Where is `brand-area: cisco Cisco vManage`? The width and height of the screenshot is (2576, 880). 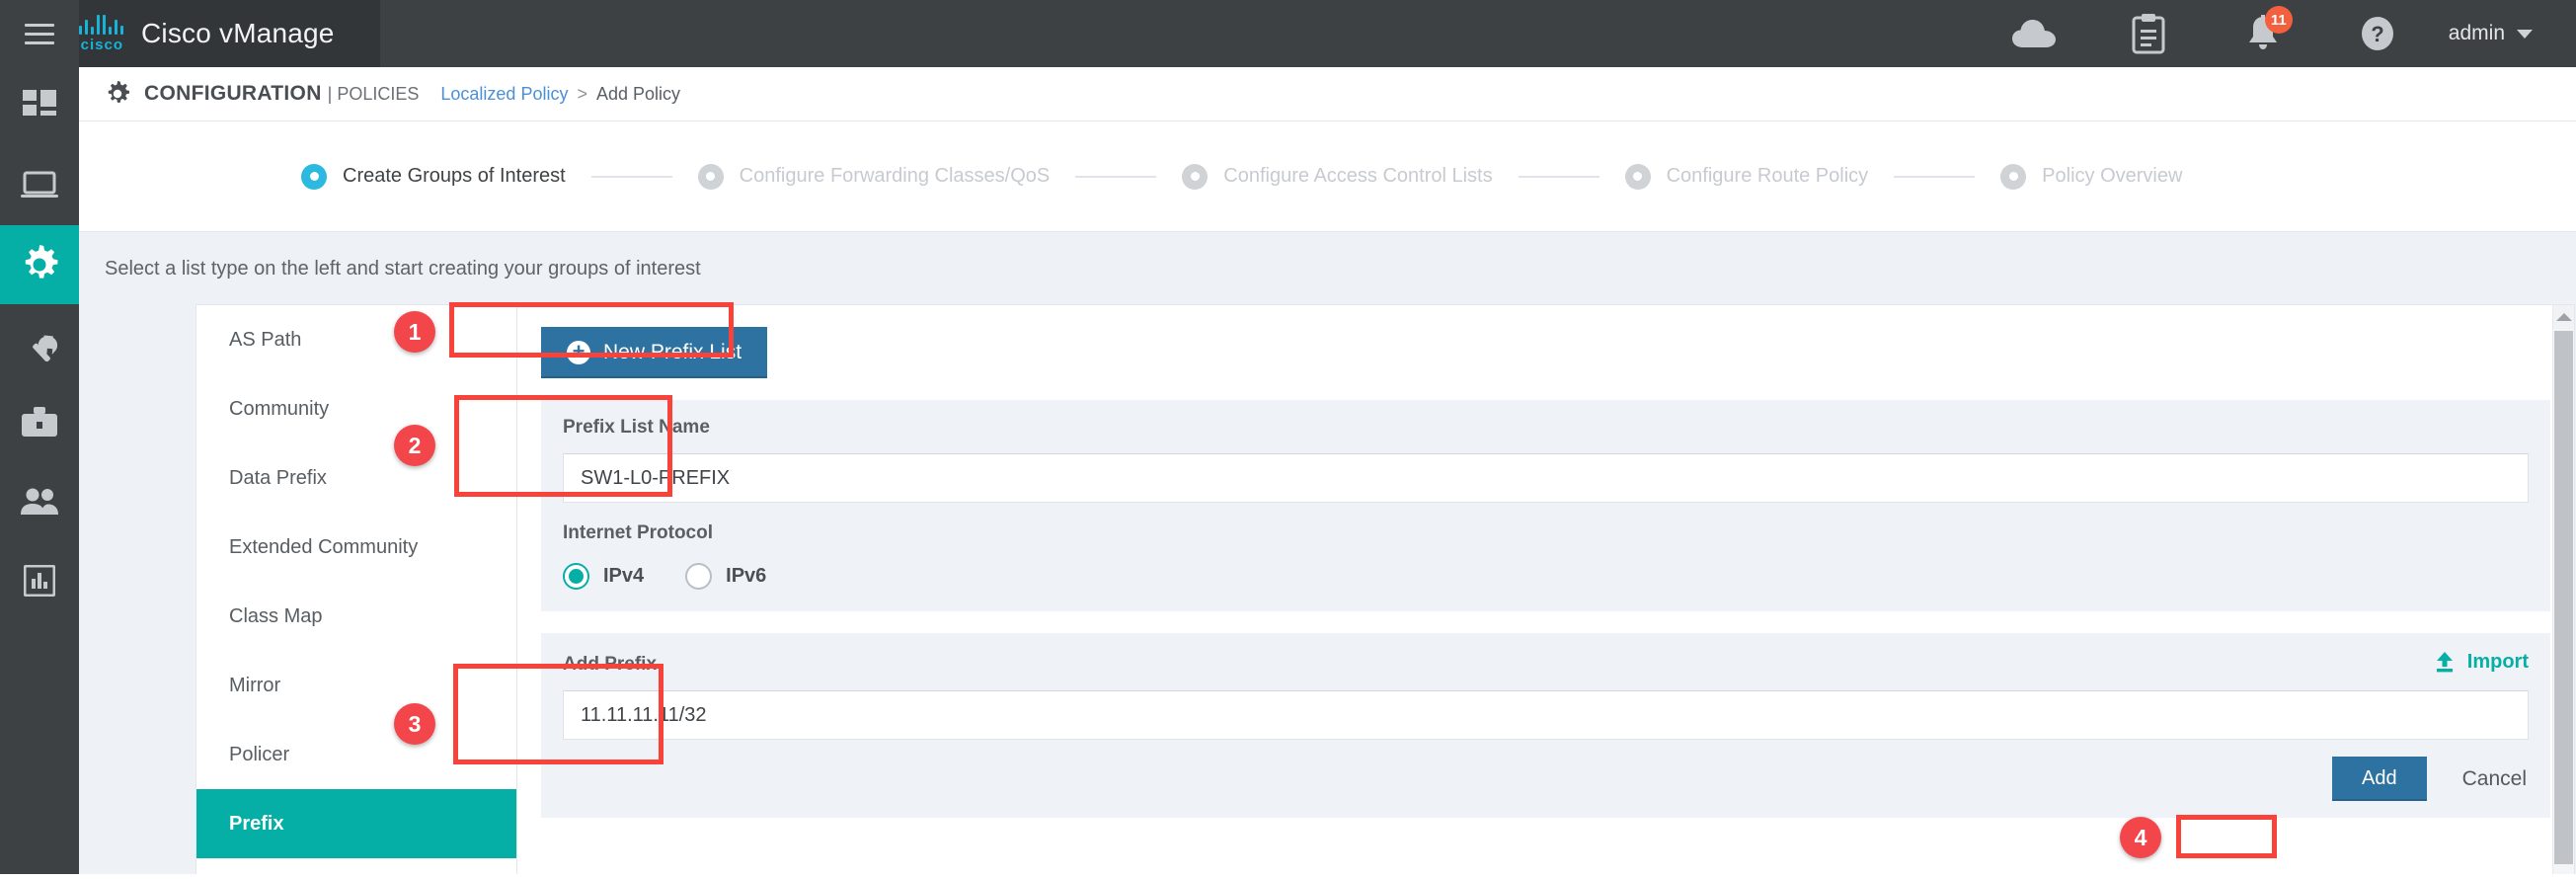 brand-area: cisco Cisco vManage is located at coordinates (229, 33).